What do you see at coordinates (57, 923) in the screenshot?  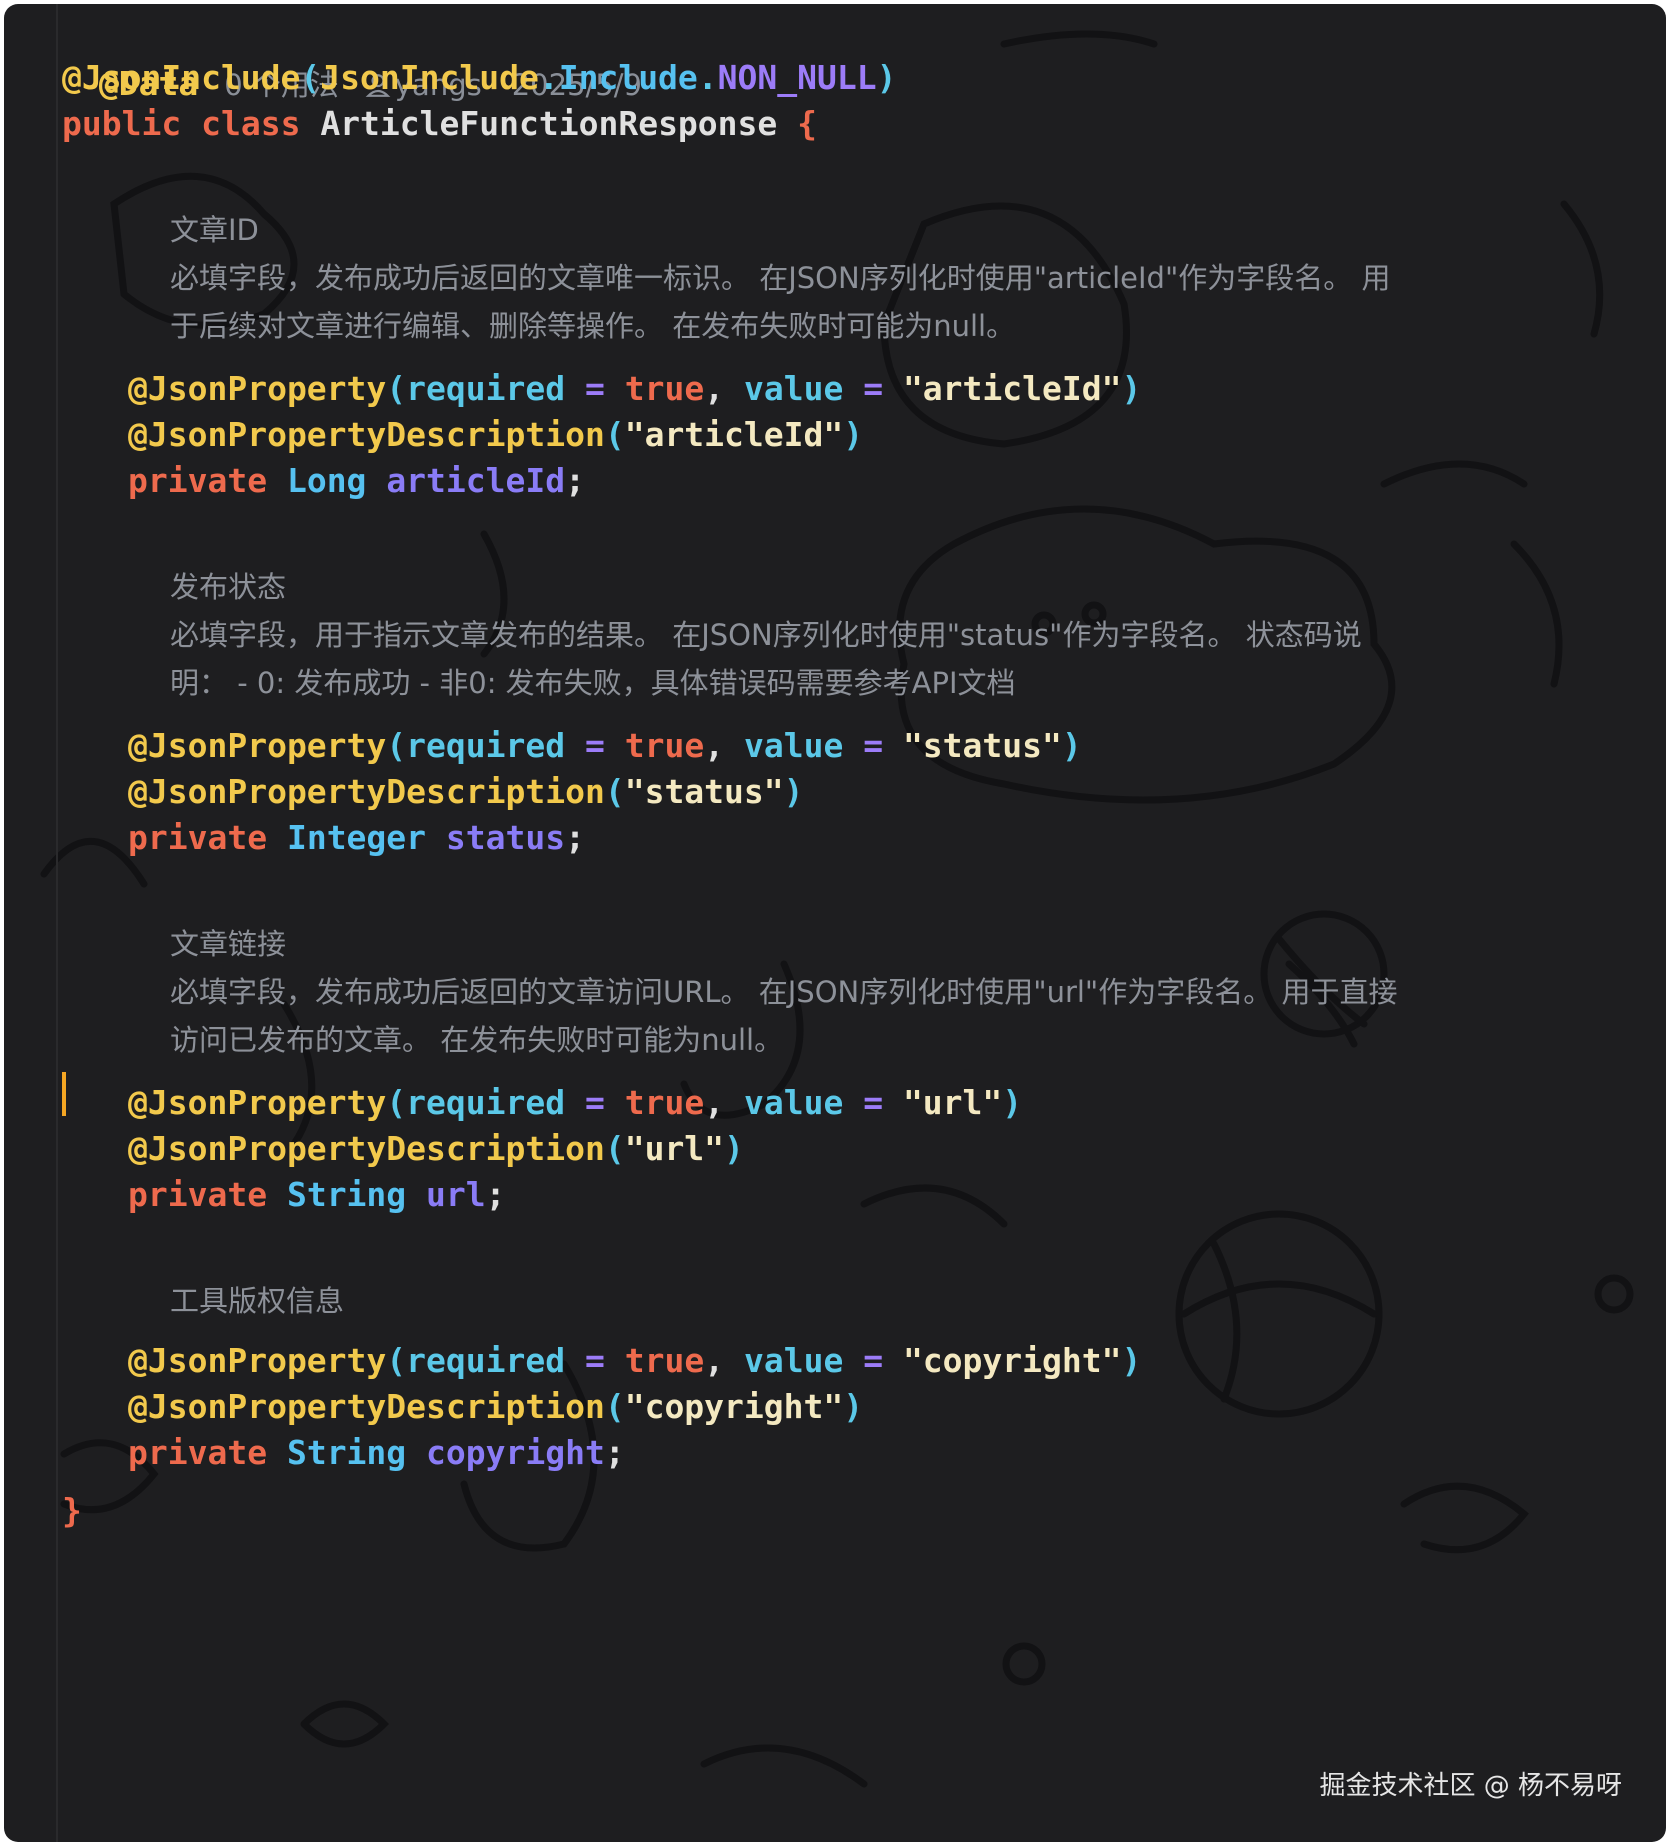 I see `gutter-divider` at bounding box center [57, 923].